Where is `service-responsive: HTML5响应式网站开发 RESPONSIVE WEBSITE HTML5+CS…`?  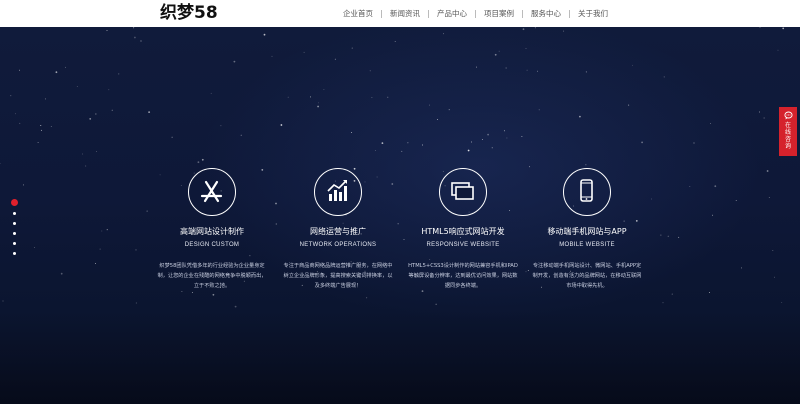 service-responsive: HTML5响应式网站开发 RESPONSIVE WEBSITE HTML5+CS… is located at coordinates (463, 229).